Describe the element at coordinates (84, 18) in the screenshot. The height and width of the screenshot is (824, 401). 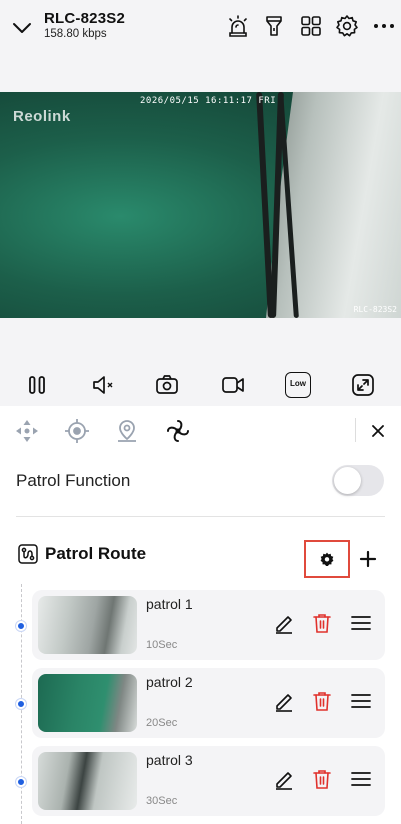
I see `device-name: RLC-823S2` at that location.